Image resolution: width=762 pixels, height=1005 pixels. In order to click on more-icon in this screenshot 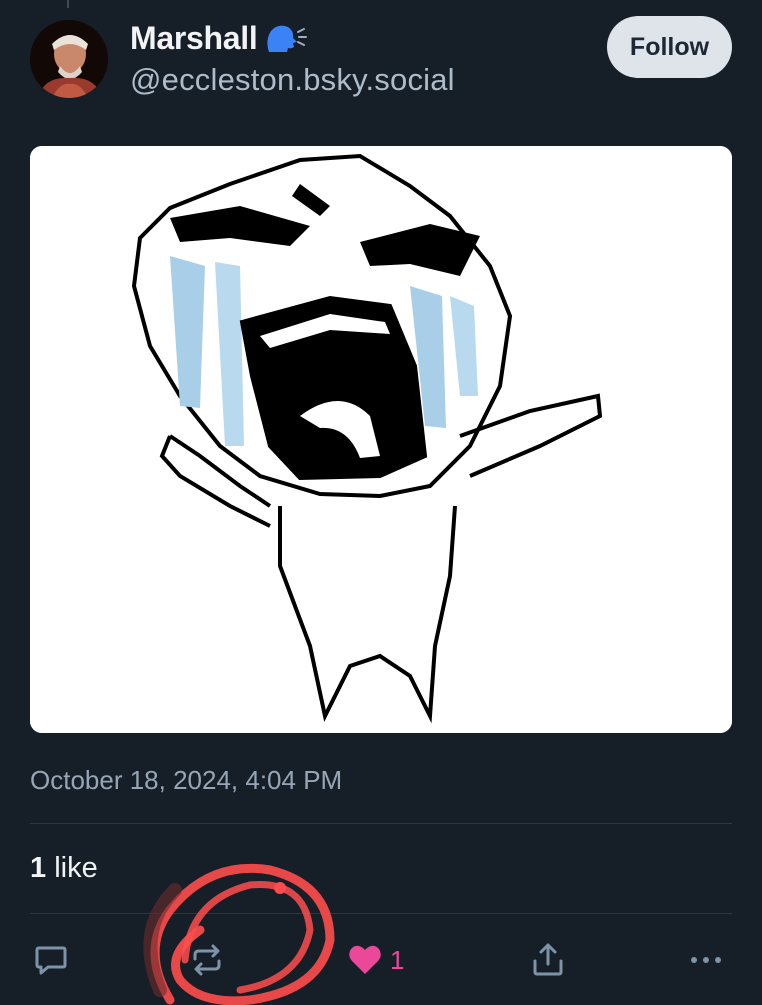, I will do `click(706, 960)`.